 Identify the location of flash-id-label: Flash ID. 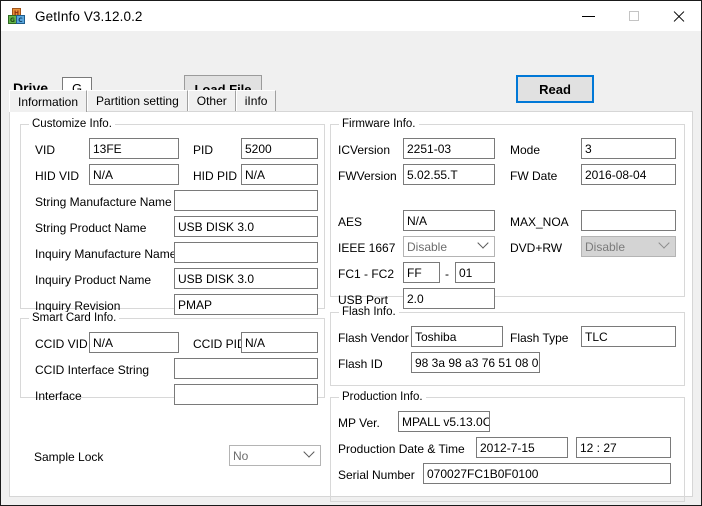
(360, 364).